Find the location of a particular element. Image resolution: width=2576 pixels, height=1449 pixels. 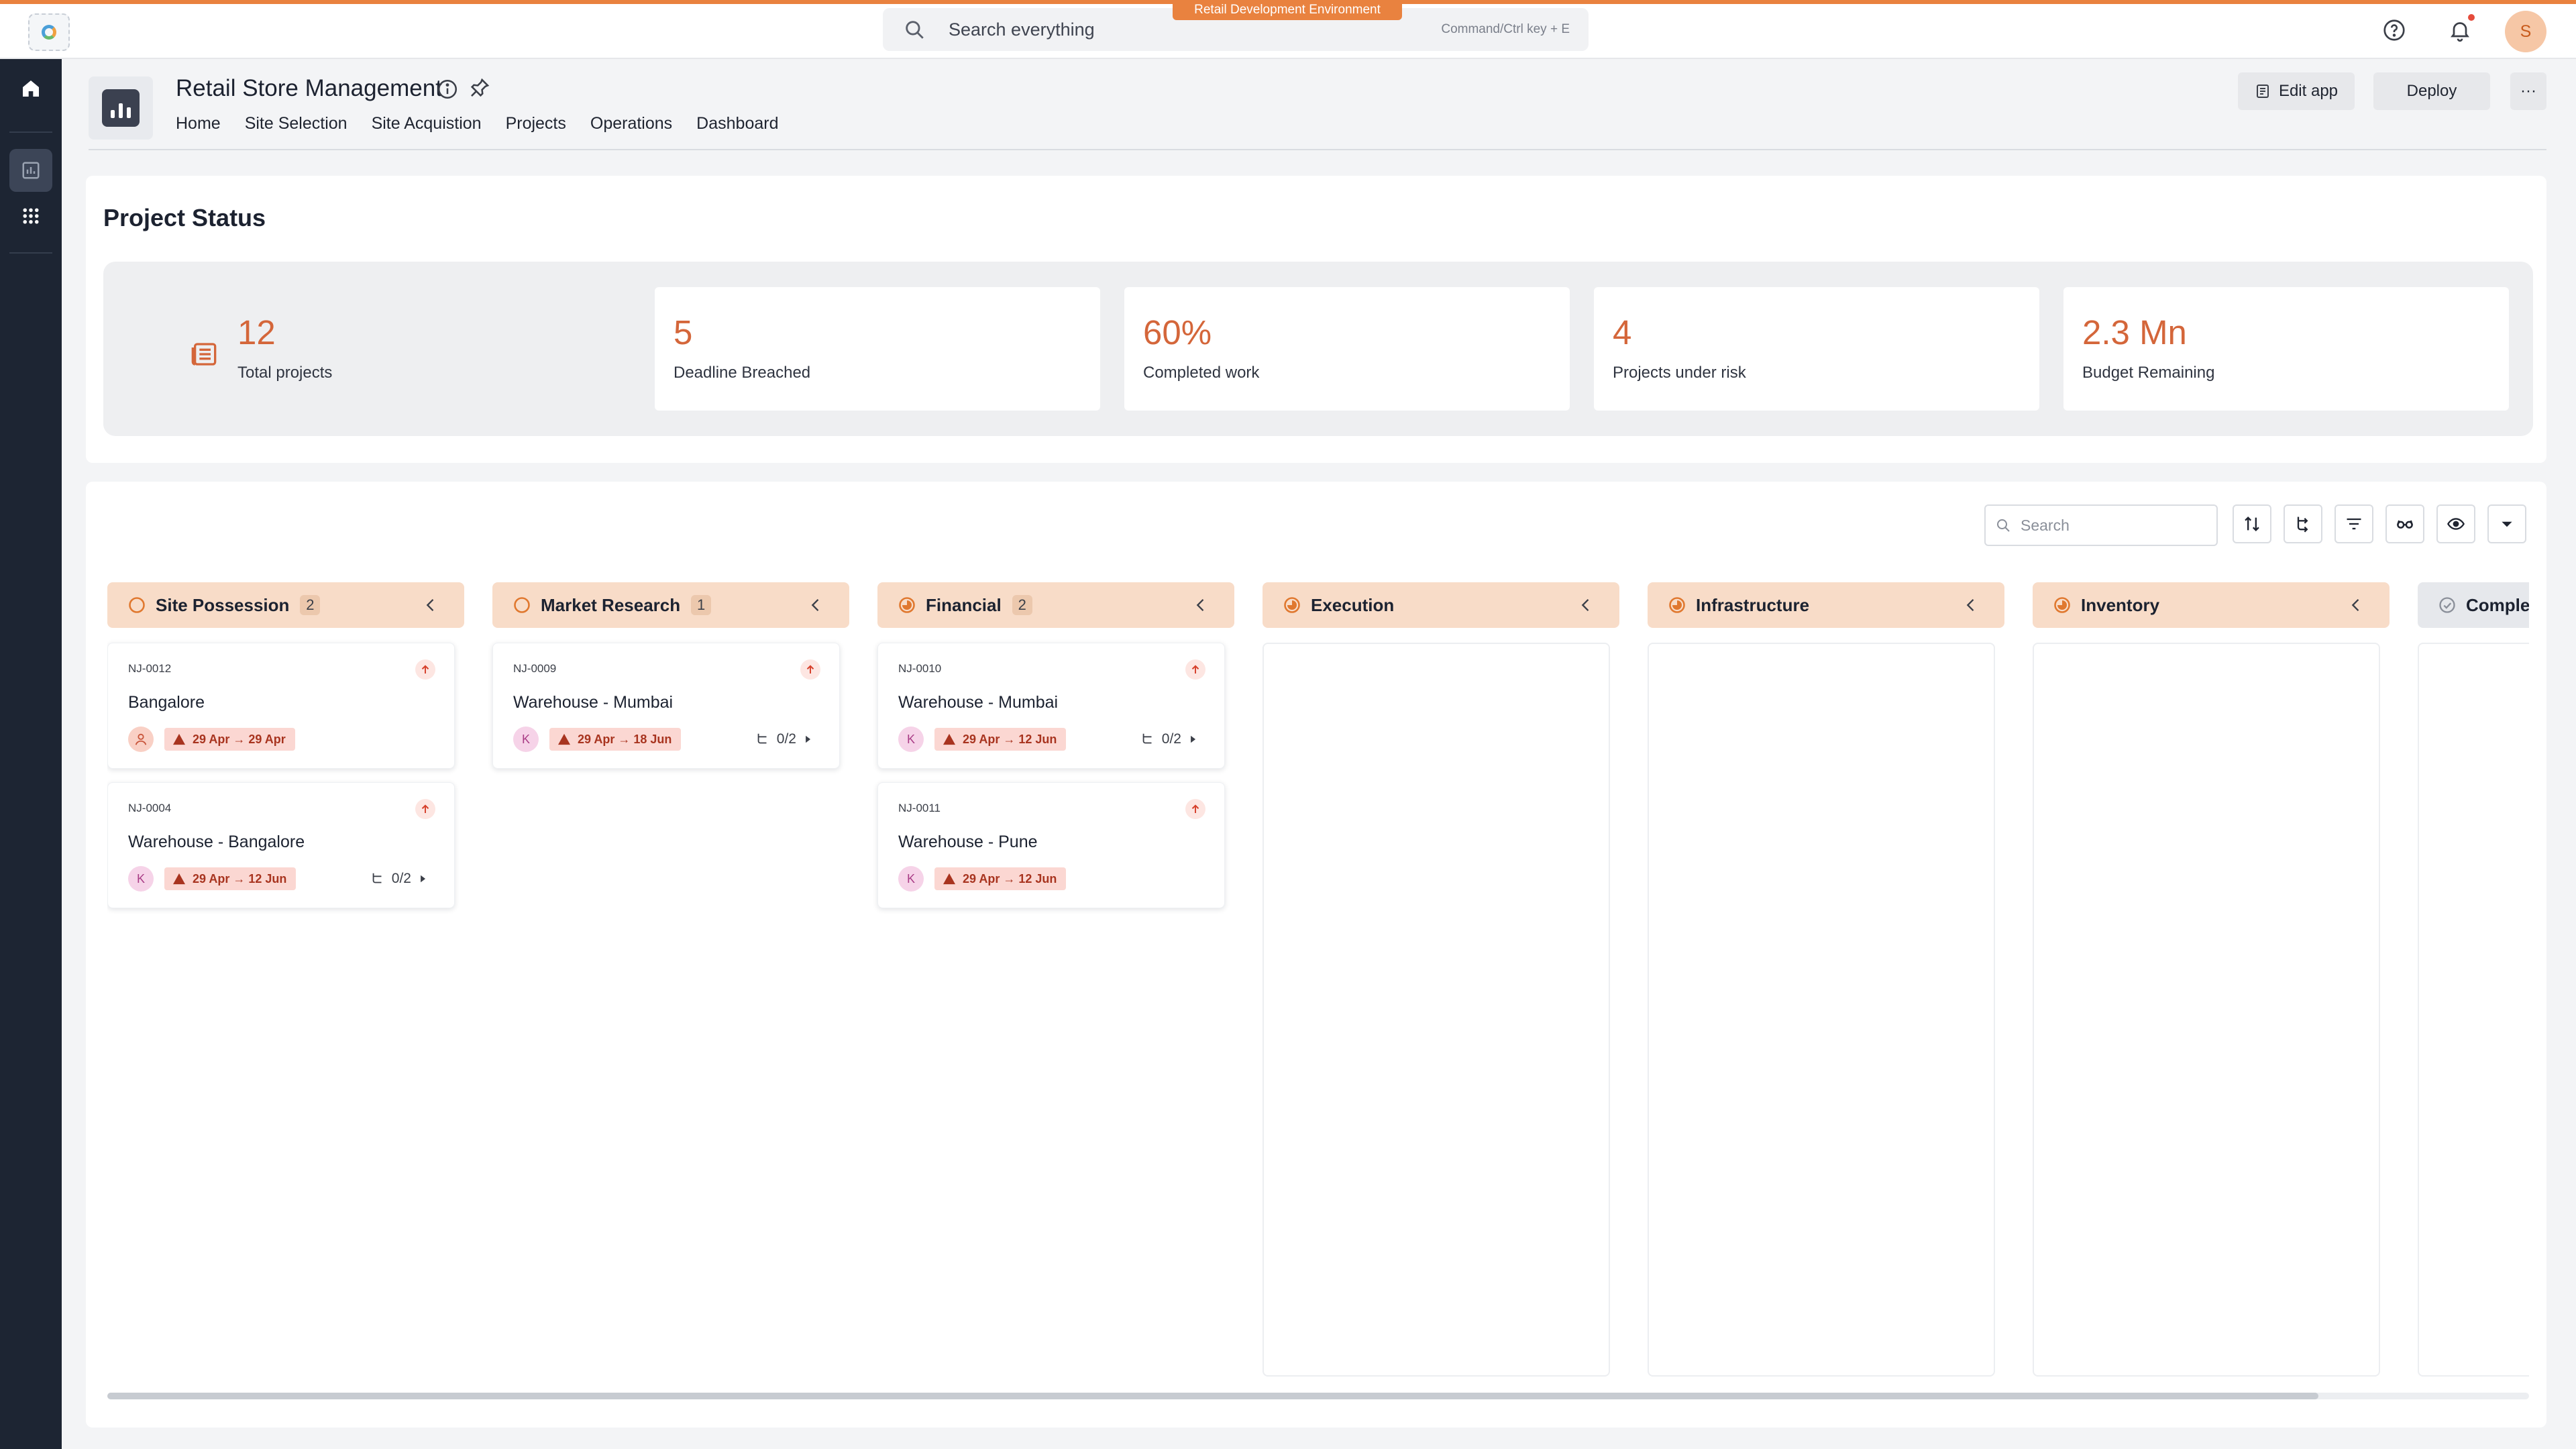

view-options-button is located at coordinates (2404, 523).